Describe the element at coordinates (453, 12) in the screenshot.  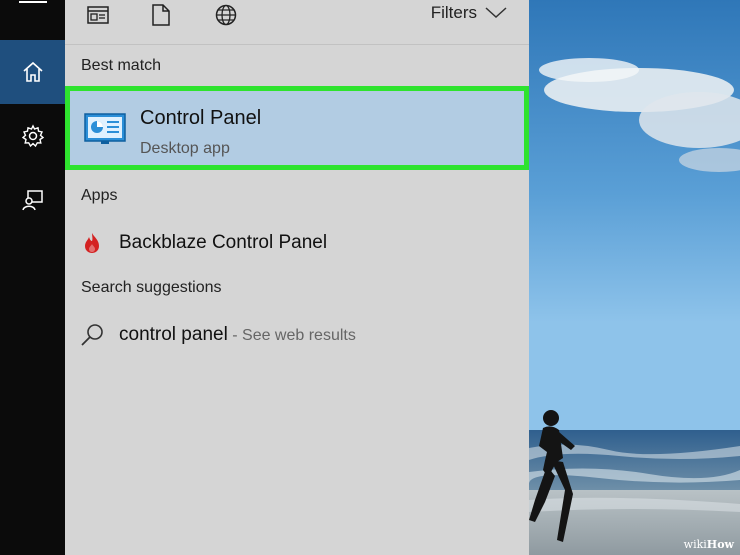
I see `filters-label: Filters` at that location.